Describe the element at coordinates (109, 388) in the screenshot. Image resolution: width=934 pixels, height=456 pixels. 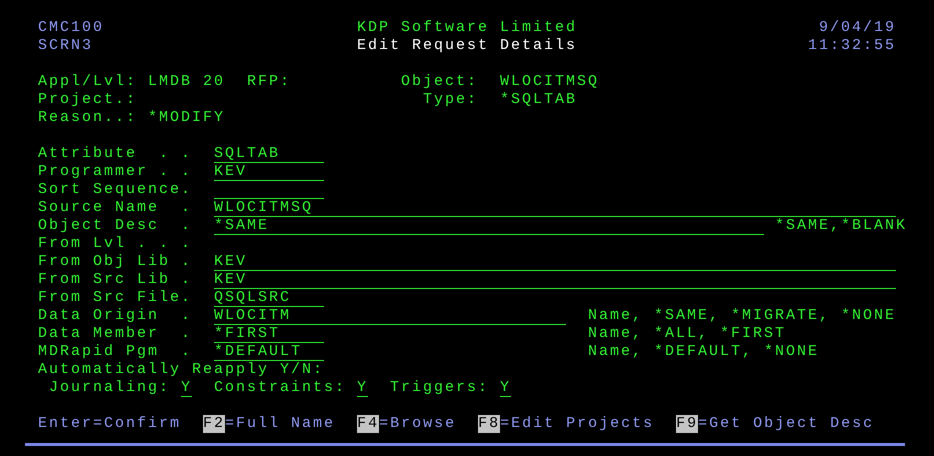
I see `field-label: Journaling:` at that location.